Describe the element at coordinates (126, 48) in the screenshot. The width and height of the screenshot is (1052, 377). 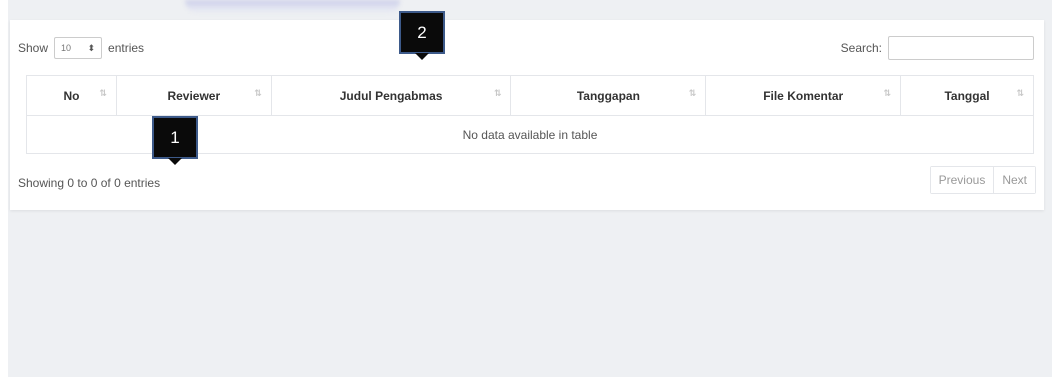
I see `entries-label: entries` at that location.